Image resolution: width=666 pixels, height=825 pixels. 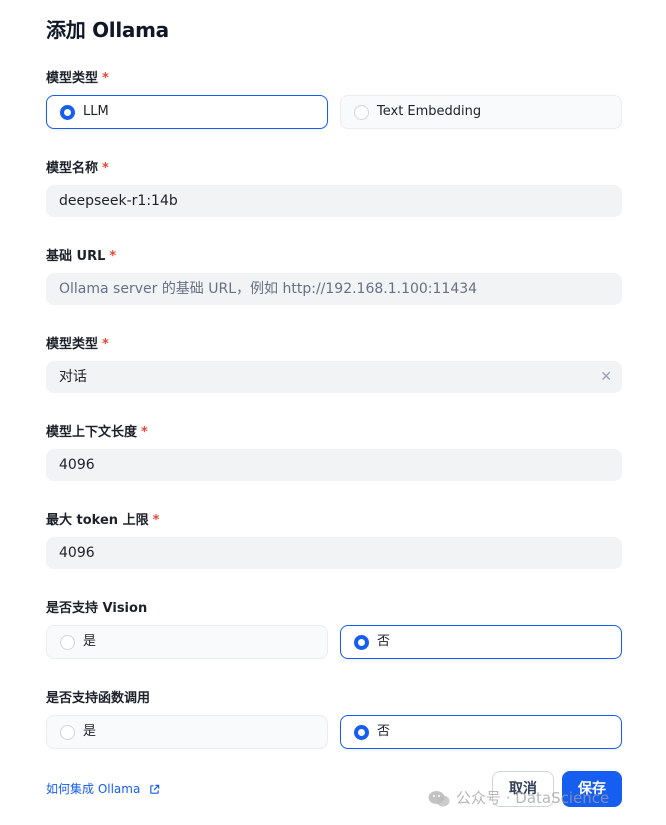 What do you see at coordinates (97, 608) in the screenshot?
I see `vision-support-label: 是否支持 Vision` at bounding box center [97, 608].